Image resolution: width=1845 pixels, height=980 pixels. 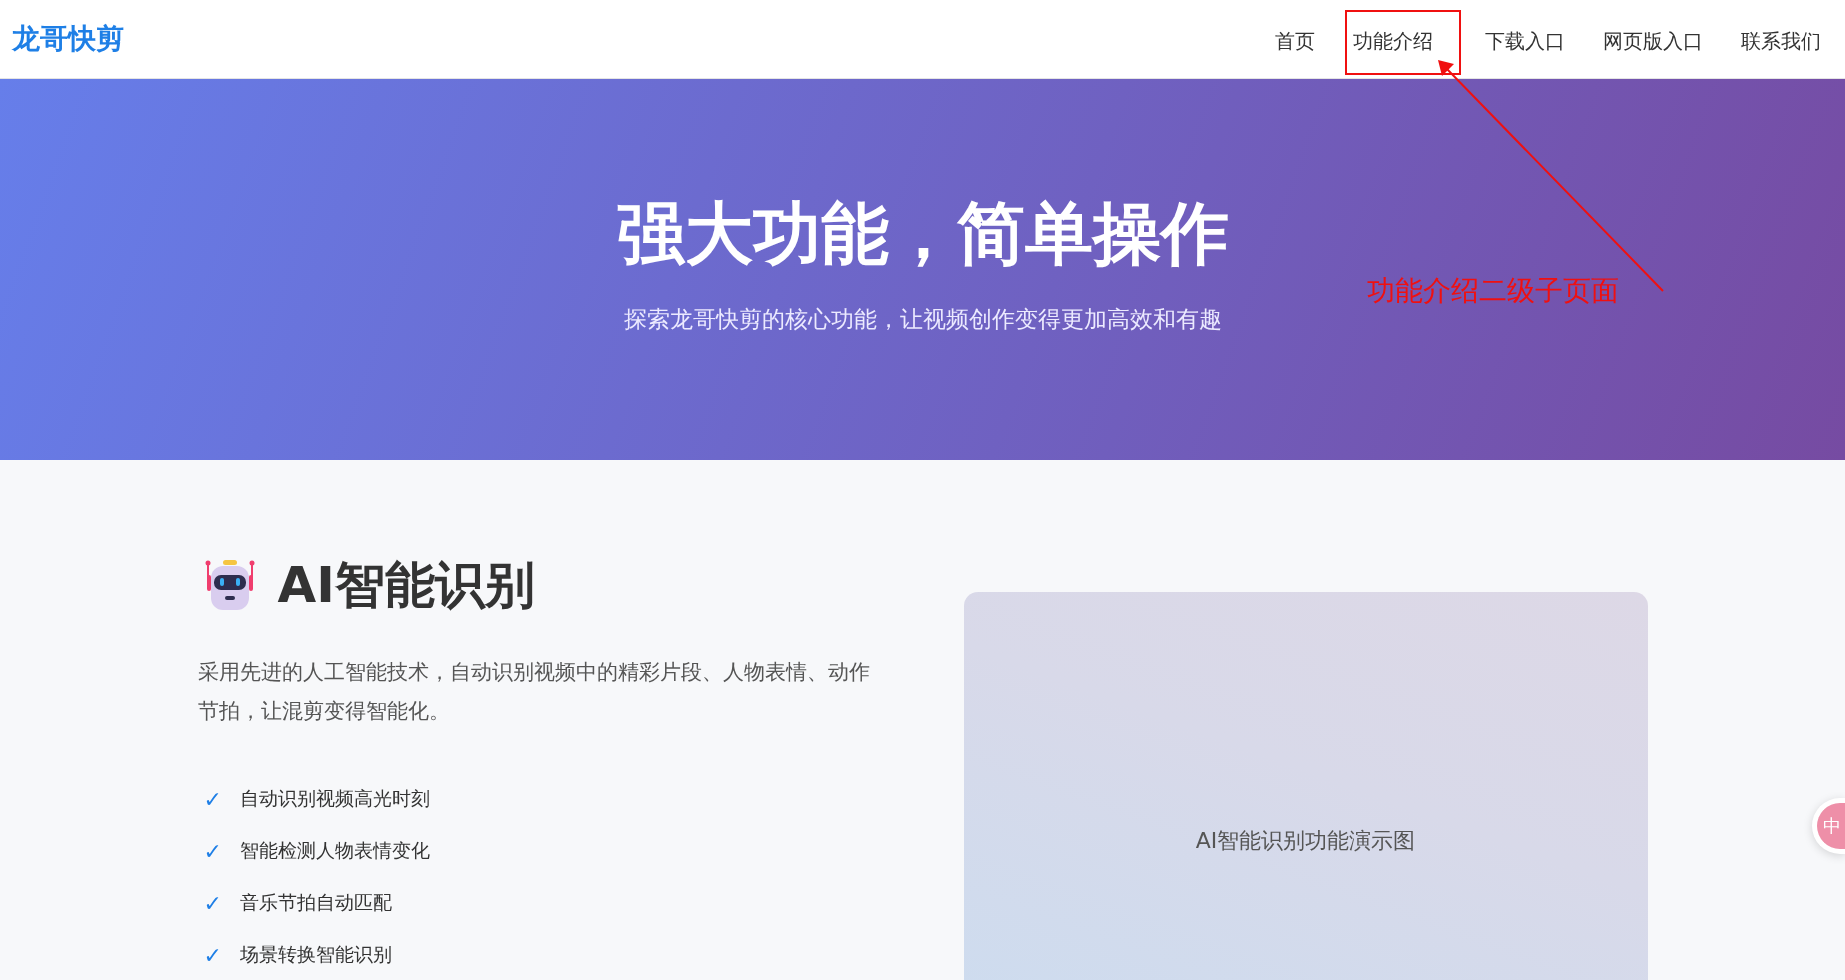 What do you see at coordinates (1528, 42) in the screenshot?
I see `nav-link: 下载入口` at bounding box center [1528, 42].